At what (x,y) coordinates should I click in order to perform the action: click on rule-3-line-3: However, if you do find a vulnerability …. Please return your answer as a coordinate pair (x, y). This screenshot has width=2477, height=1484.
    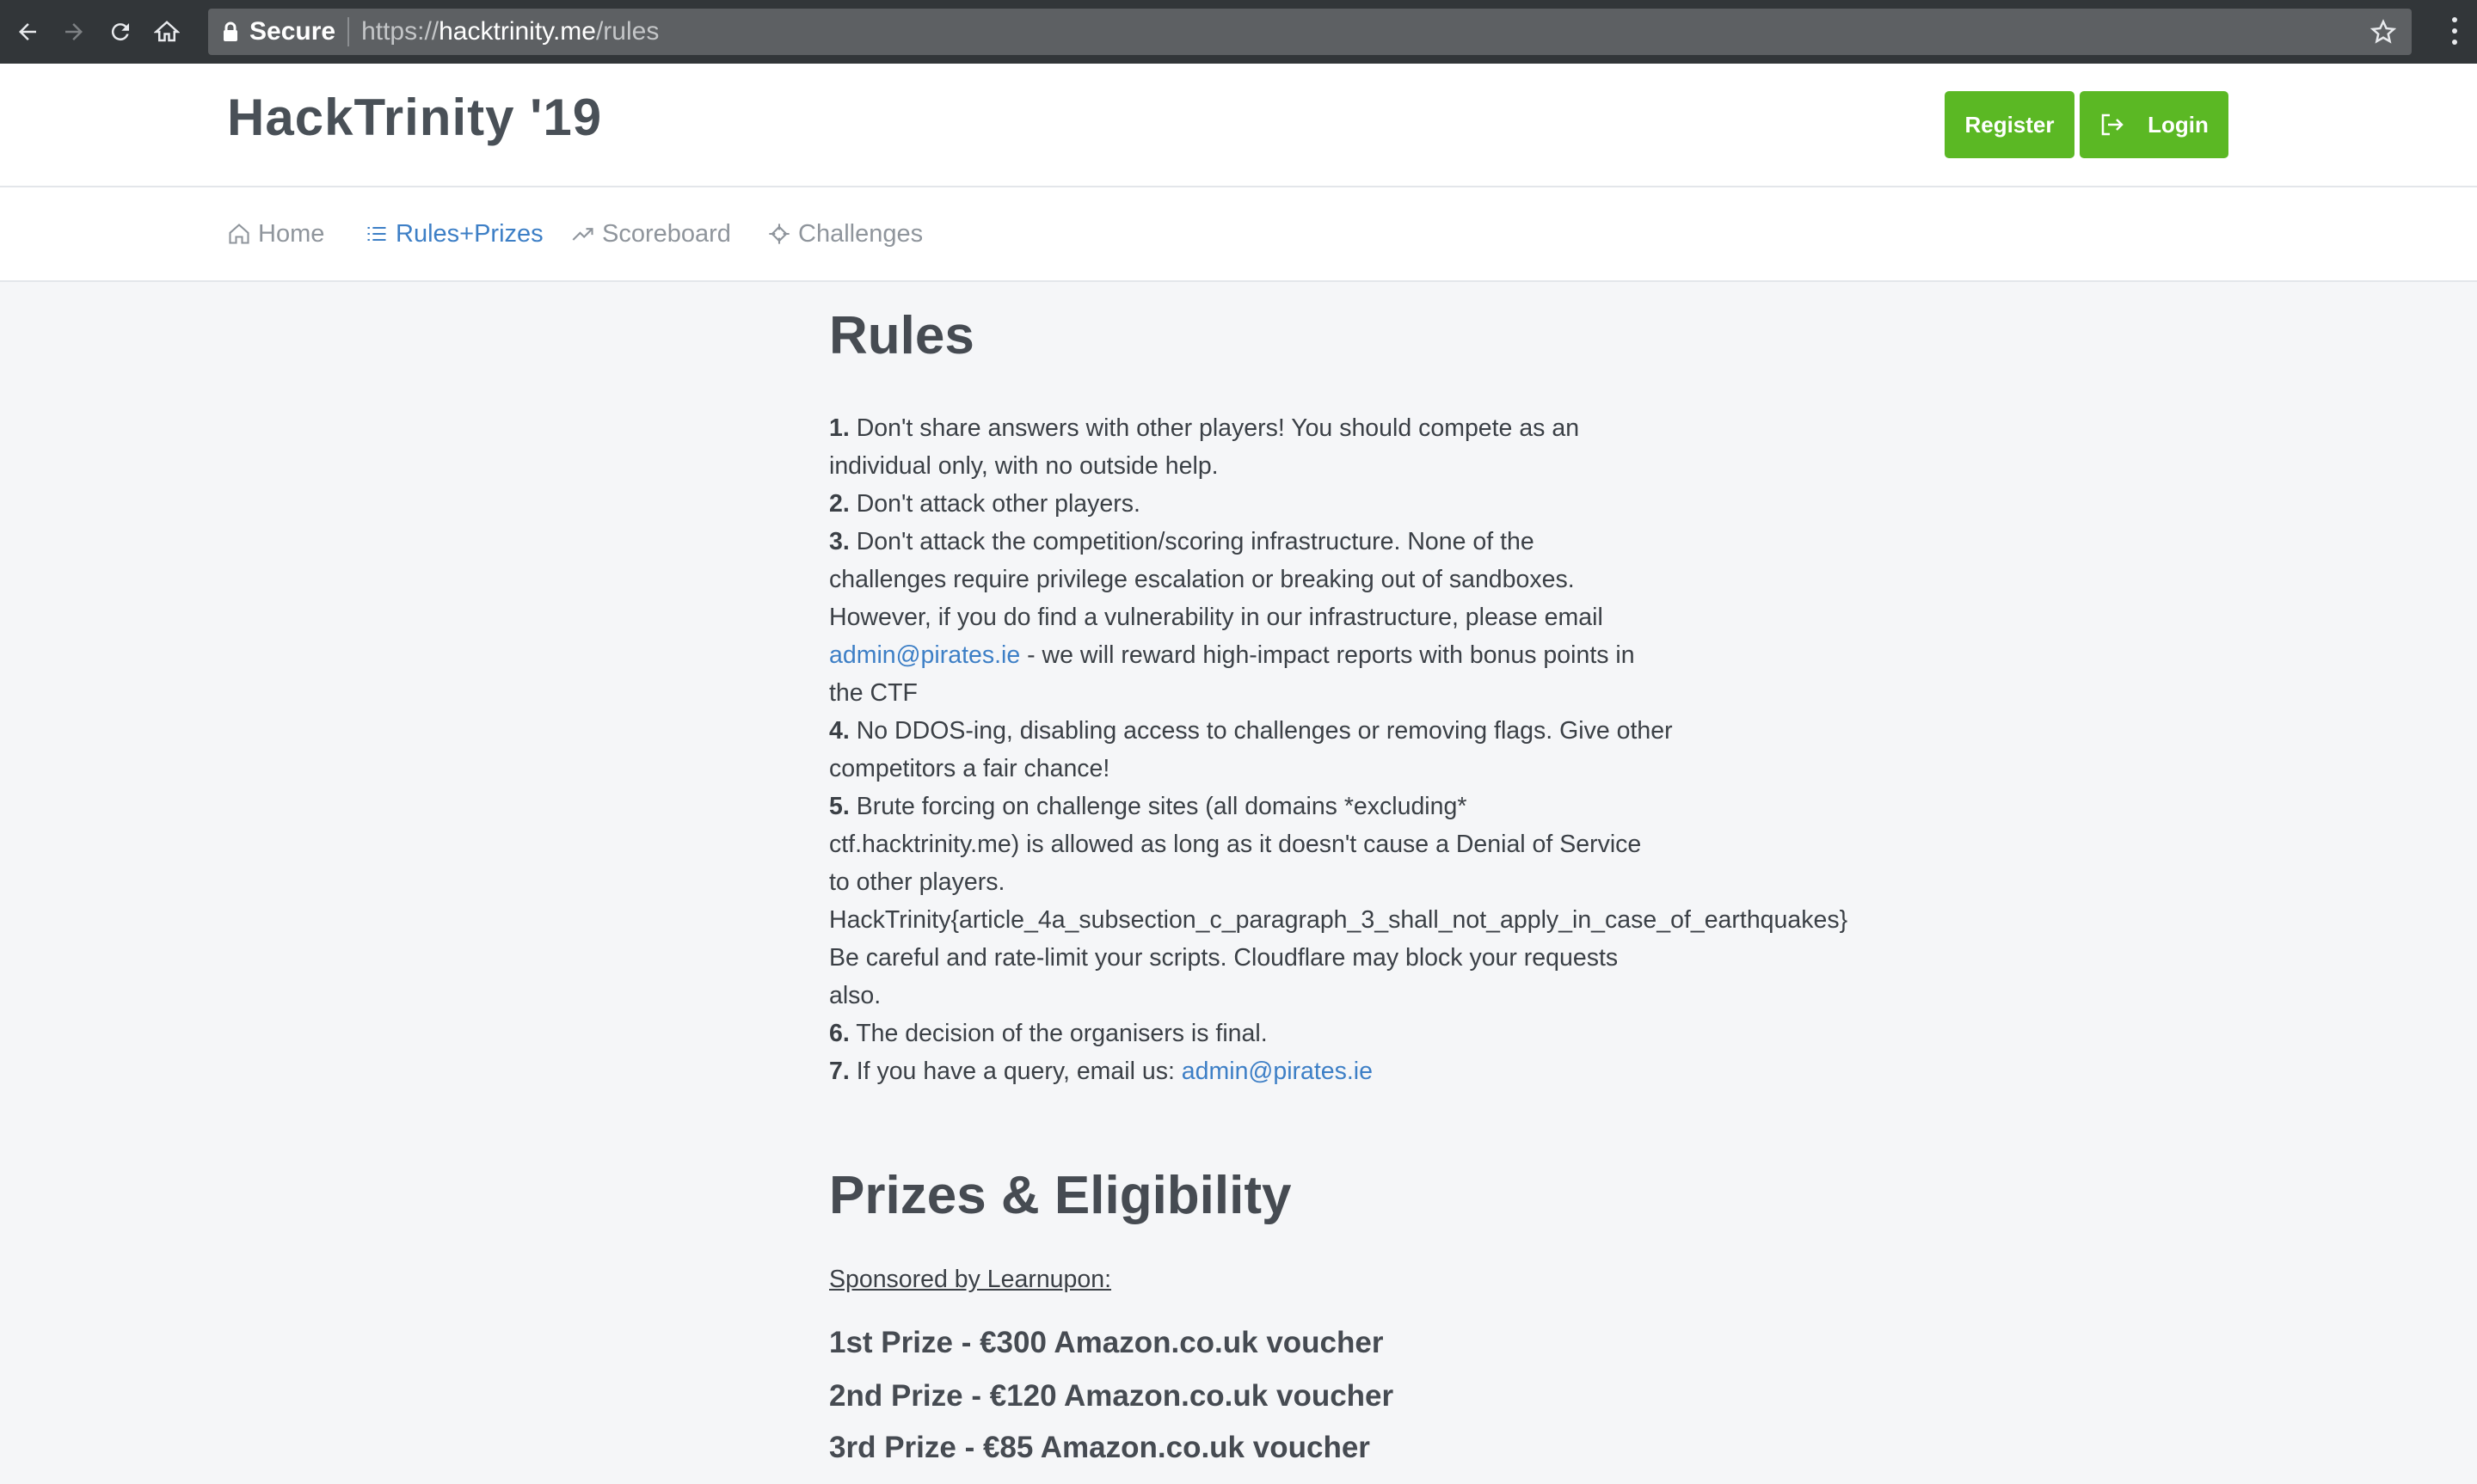
    Looking at the image, I should click on (1216, 617).